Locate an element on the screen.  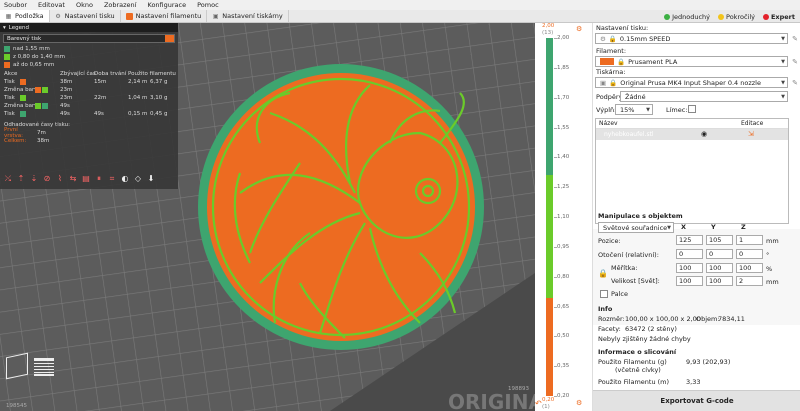
deretraction-icon: ⊘ is located at coordinates (47, 179).